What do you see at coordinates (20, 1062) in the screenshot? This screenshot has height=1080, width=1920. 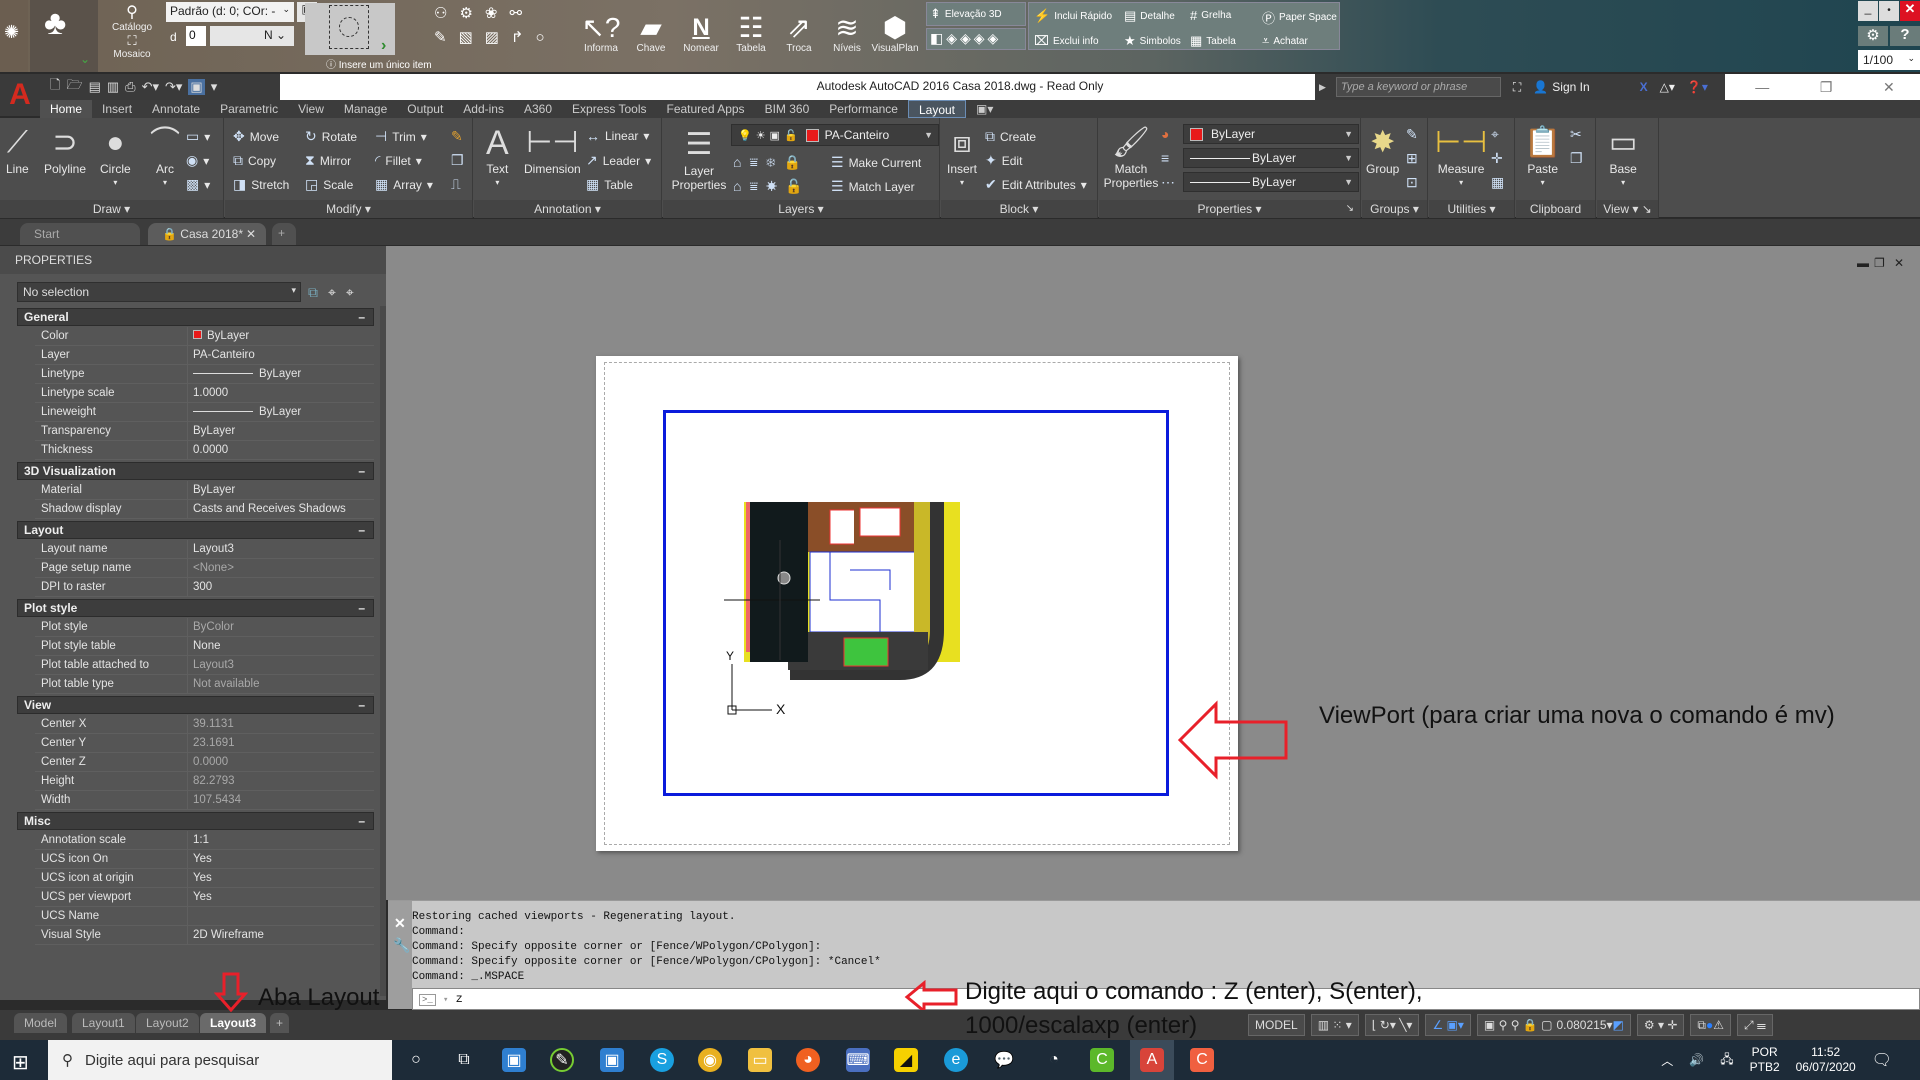 I see `windows-start-icon: ⊞` at bounding box center [20, 1062].